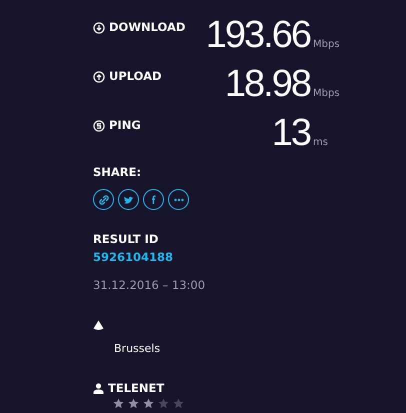  Describe the element at coordinates (99, 76) in the screenshot. I see `upload-icon` at that location.